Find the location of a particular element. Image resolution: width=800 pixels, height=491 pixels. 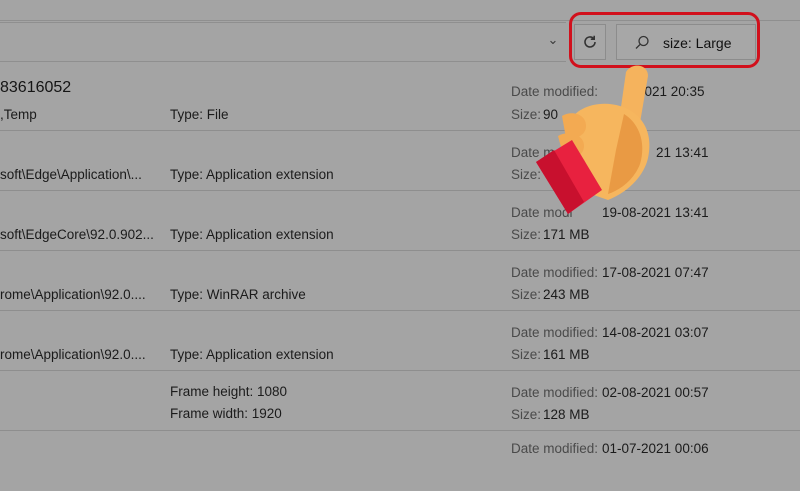

size-value: 161 MB is located at coordinates (566, 354).